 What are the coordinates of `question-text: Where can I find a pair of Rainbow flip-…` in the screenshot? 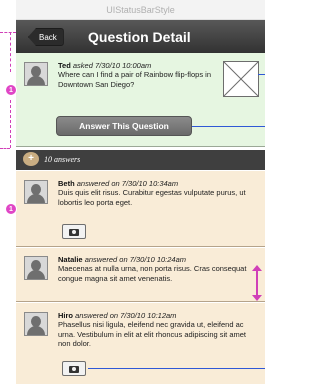 It's located at (134, 79).